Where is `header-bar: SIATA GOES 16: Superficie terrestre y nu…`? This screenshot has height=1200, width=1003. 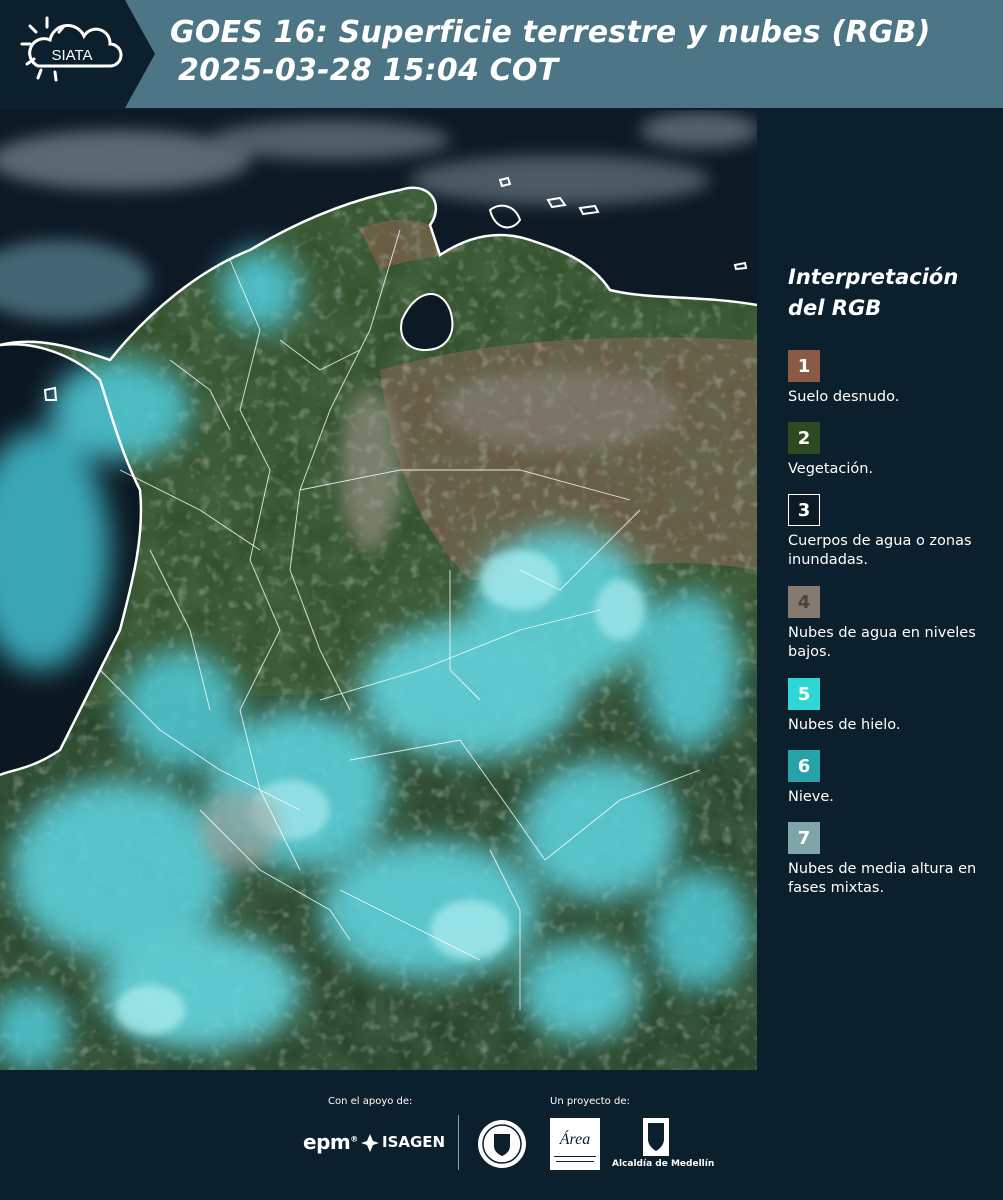
header-bar: SIATA GOES 16: Superficie terrestre y nu… is located at coordinates (501, 54).